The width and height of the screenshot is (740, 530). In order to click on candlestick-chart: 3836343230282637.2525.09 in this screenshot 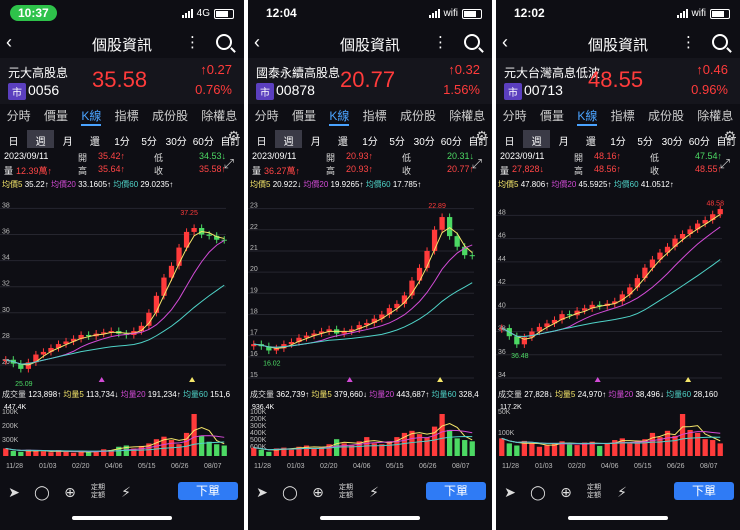, I will do `click(122, 288)`.